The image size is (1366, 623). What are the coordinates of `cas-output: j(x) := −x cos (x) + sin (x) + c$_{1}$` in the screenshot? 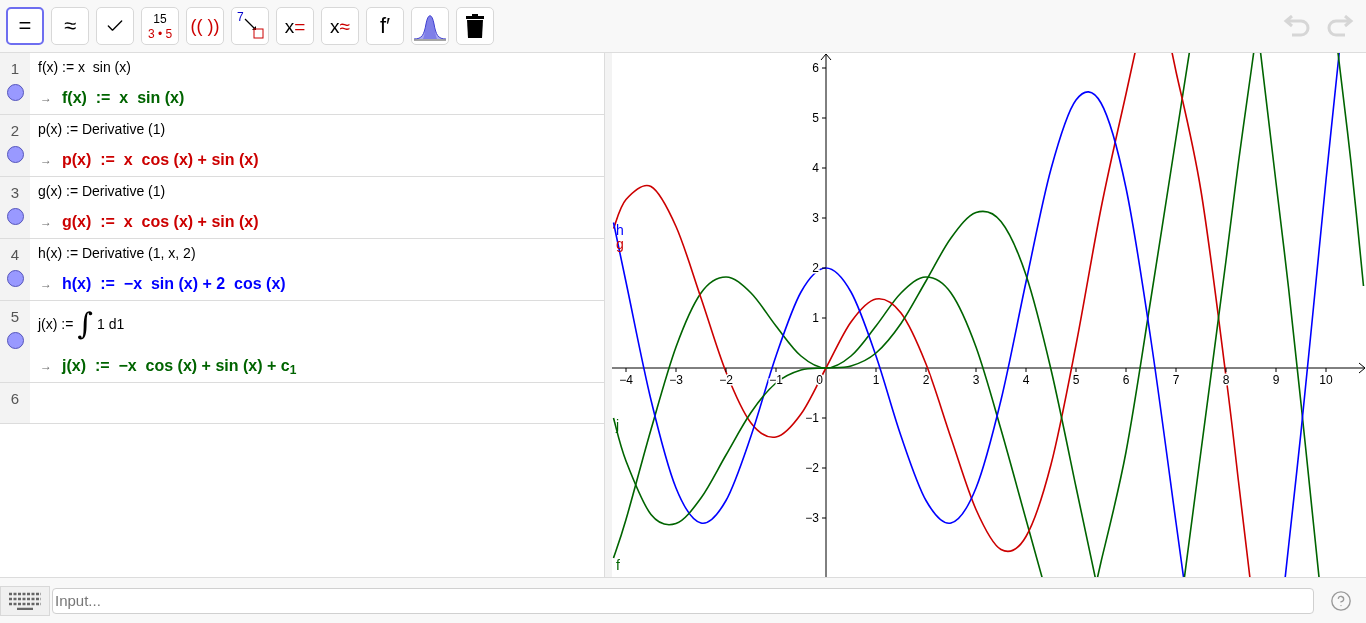 It's located at (179, 367).